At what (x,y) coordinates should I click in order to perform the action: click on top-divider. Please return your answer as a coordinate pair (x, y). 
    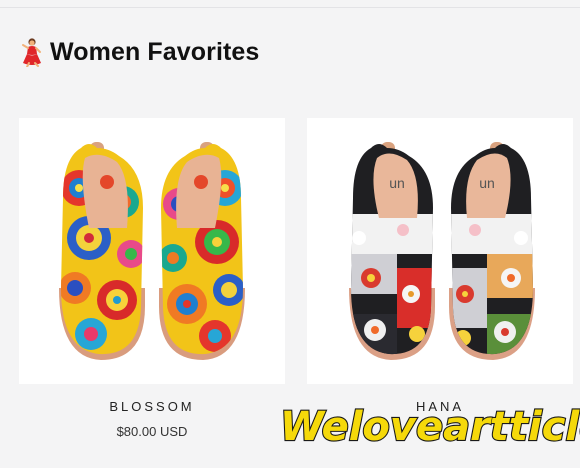
    Looking at the image, I should click on (290, 7).